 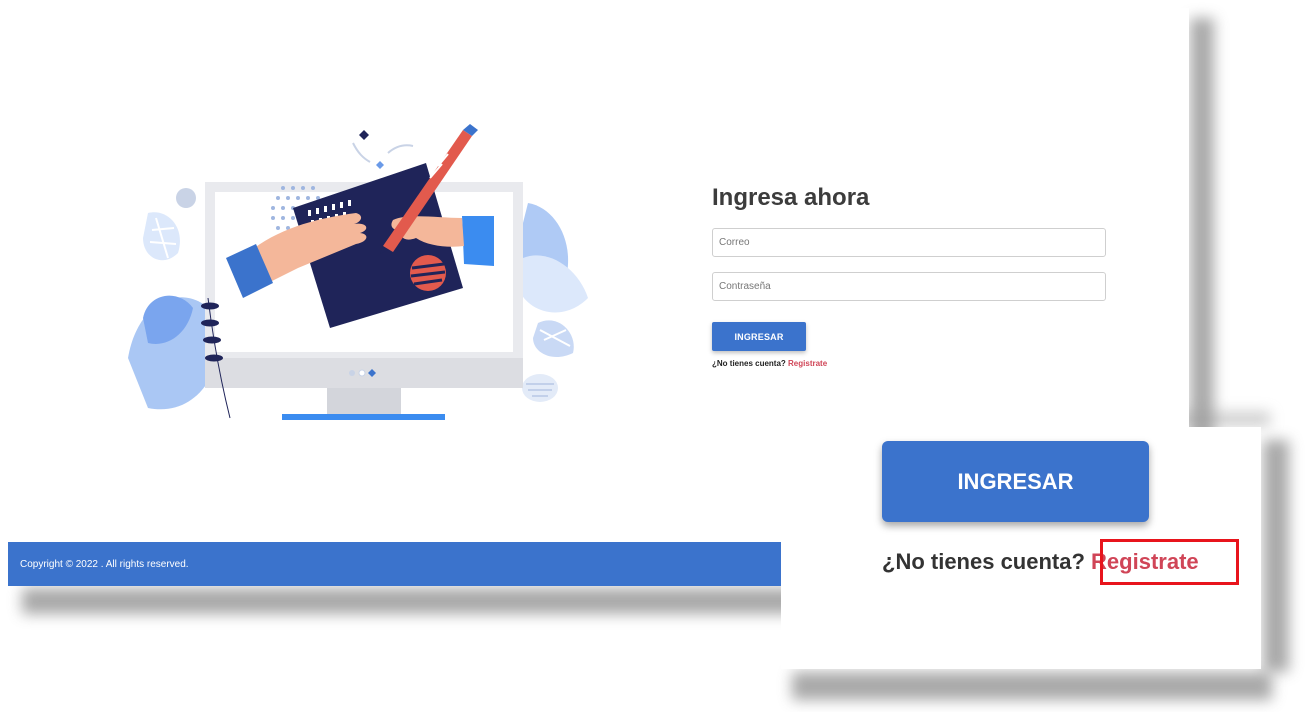 I want to click on email-field, so click(x=909, y=242).